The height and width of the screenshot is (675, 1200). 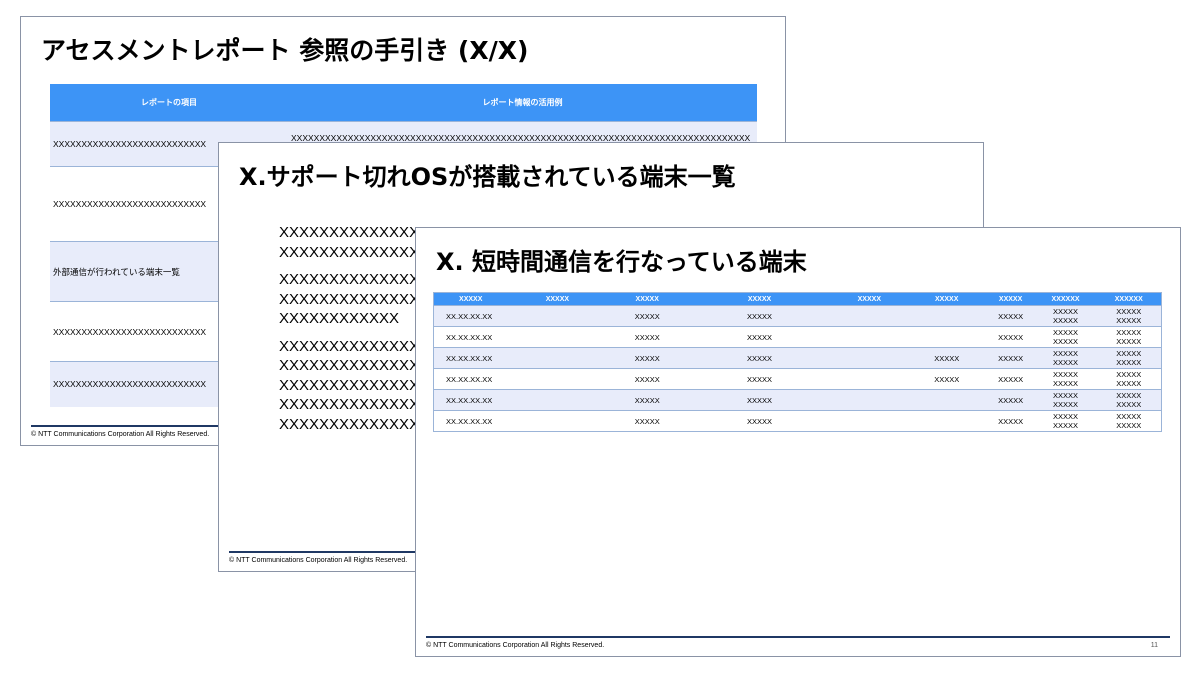 What do you see at coordinates (285, 50) in the screenshot?
I see `slide-title: アセスメントレポート 参照の手引き (X/X)` at bounding box center [285, 50].